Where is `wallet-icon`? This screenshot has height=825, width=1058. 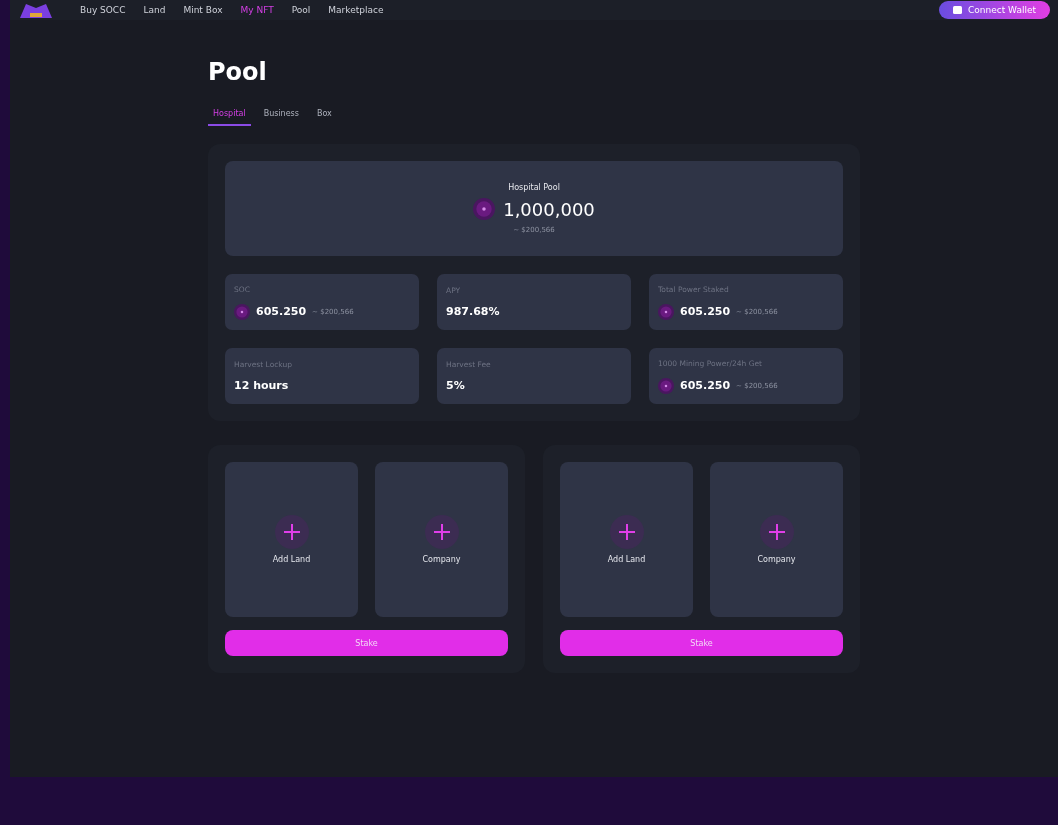
wallet-icon is located at coordinates (957, 10).